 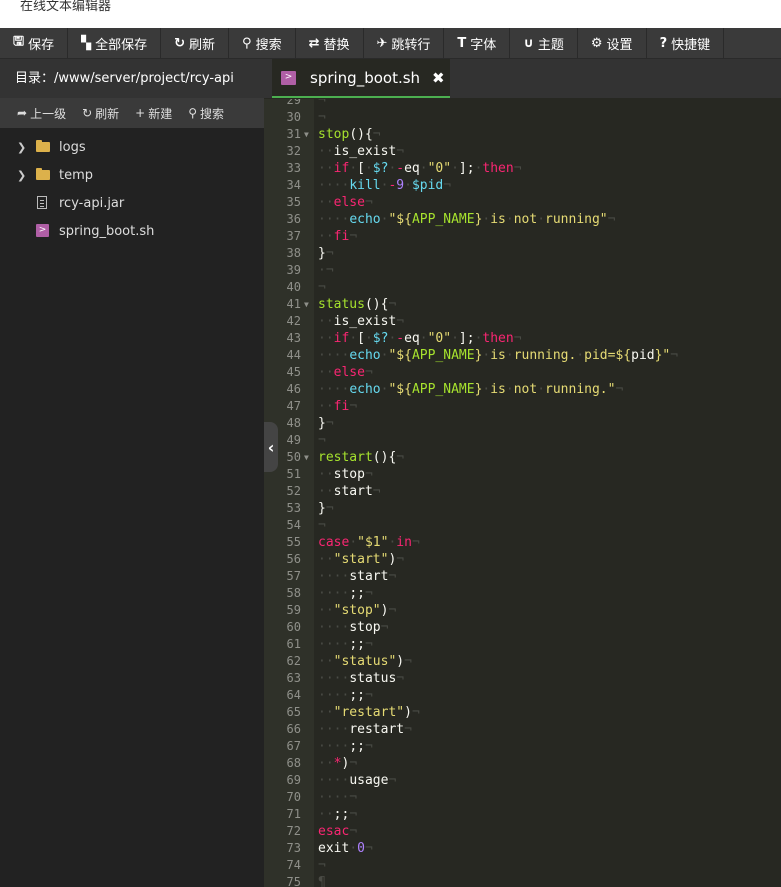 I want to click on code-token: ·, so click(x=353, y=338).